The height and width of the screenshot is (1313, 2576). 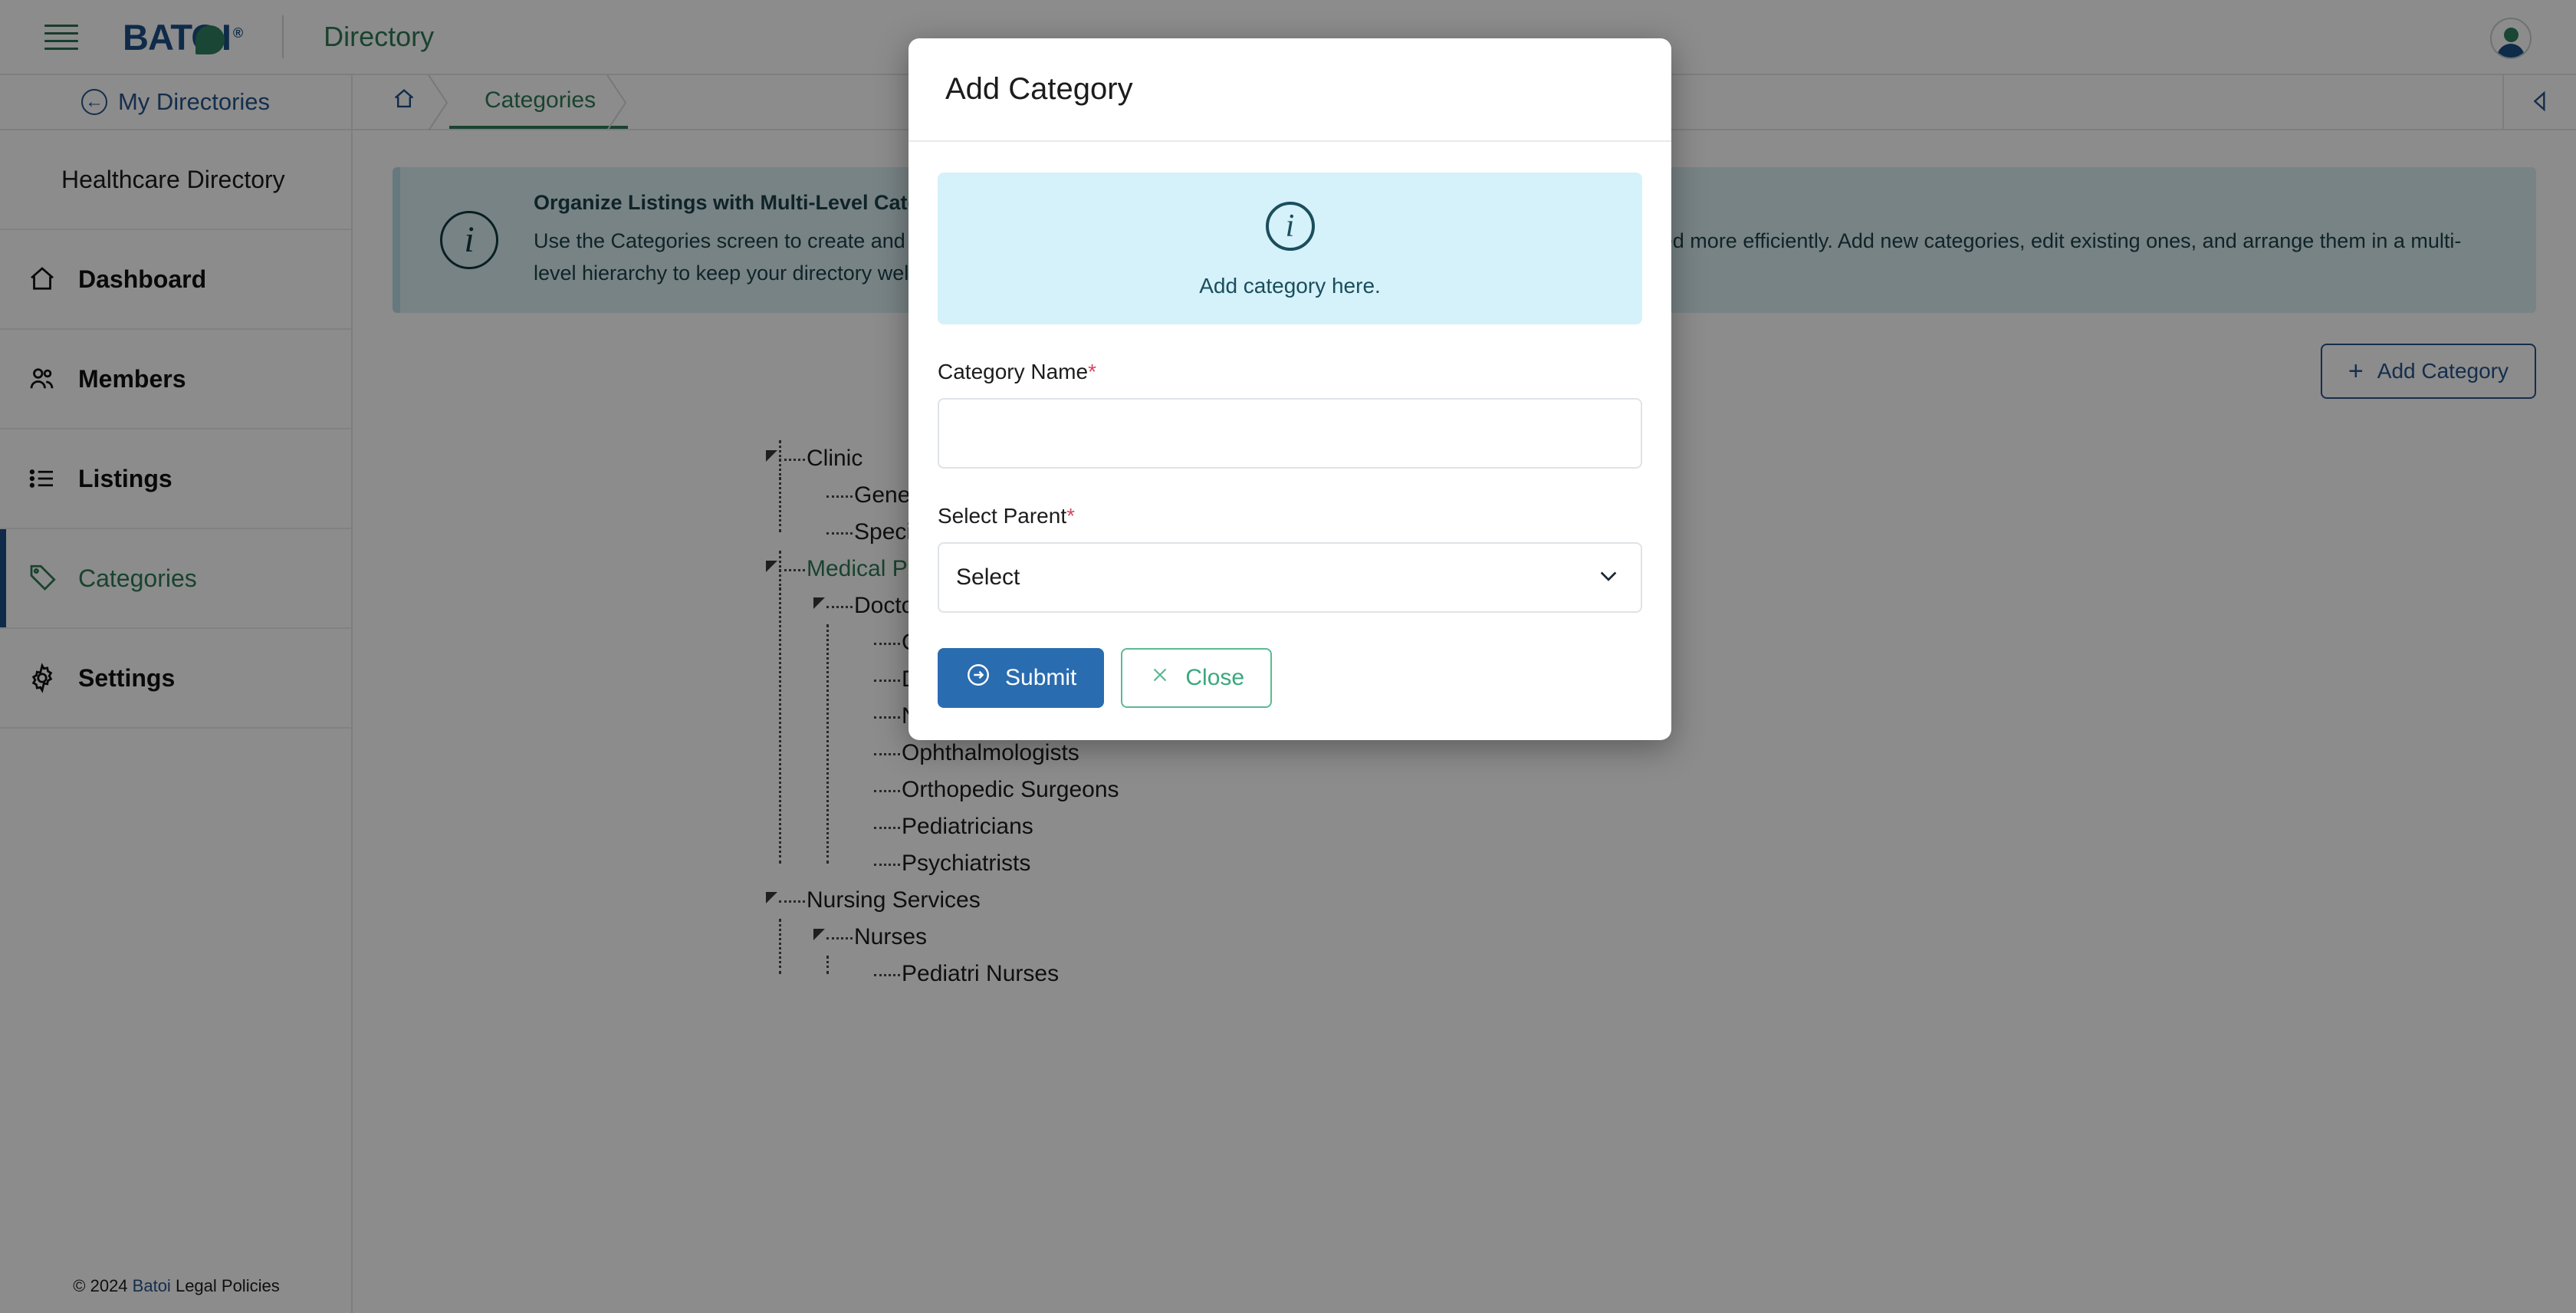 What do you see at coordinates (1014, 371) in the screenshot?
I see `category-name-label-text: Category Name` at bounding box center [1014, 371].